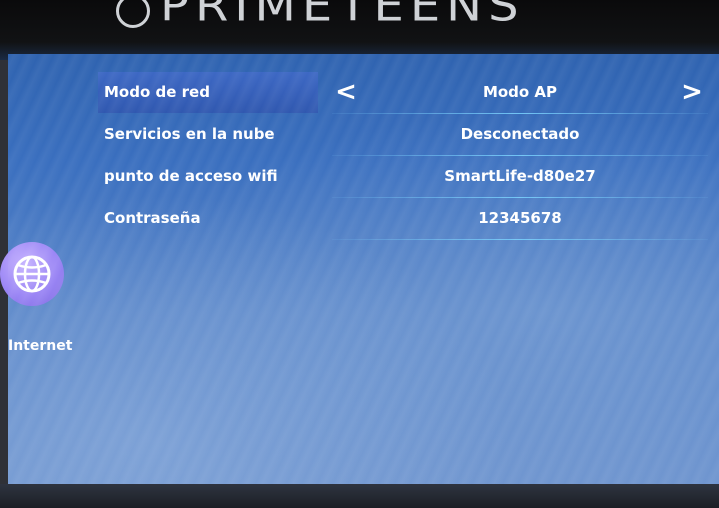 The height and width of the screenshot is (508, 719). What do you see at coordinates (520, 239) in the screenshot?
I see `row-divider` at bounding box center [520, 239].